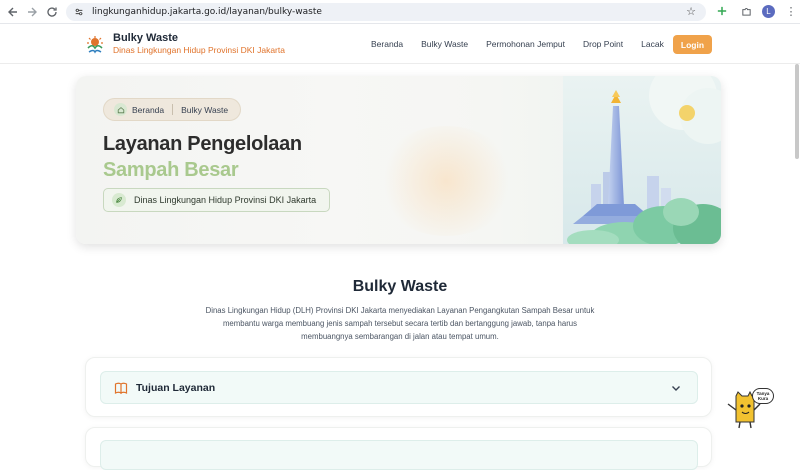 This screenshot has height=470, width=800. Describe the element at coordinates (120, 109) in the screenshot. I see `home-icon` at that location.